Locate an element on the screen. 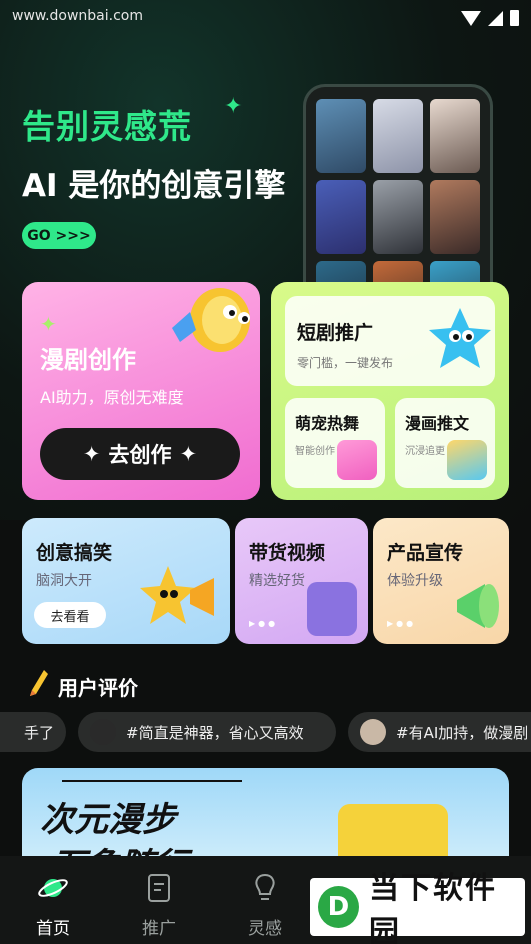 The width and height of the screenshot is (531, 944). banner-divider is located at coordinates (152, 781).